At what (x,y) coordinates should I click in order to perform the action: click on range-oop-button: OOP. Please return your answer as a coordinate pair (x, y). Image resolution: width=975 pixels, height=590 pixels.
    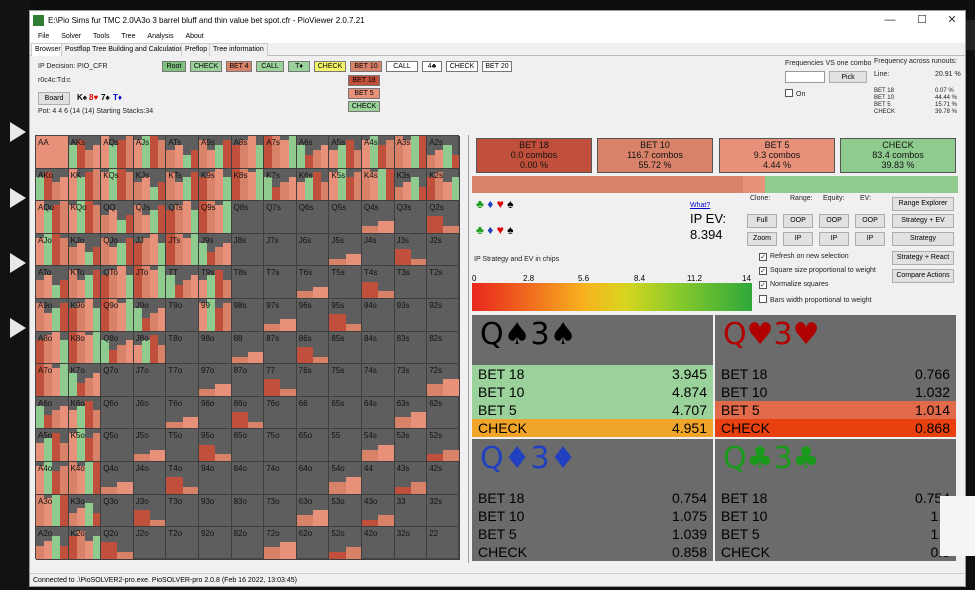
    Looking at the image, I should click on (798, 221).